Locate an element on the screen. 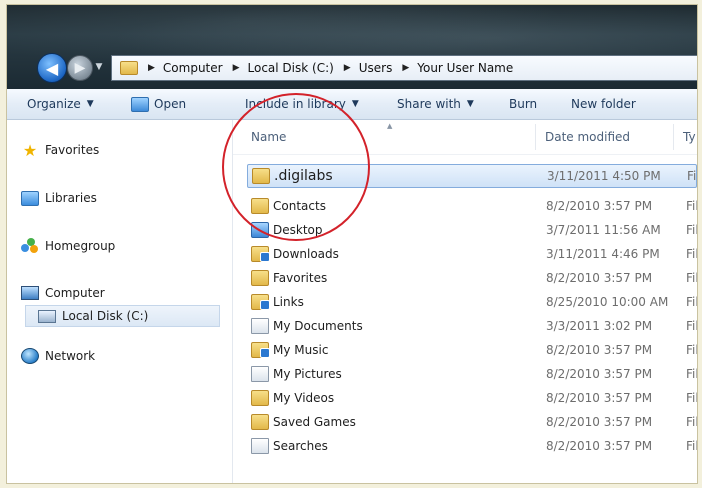 This screenshot has width=702, height=488. forward-arrow-icon: ▶ is located at coordinates (80, 68).